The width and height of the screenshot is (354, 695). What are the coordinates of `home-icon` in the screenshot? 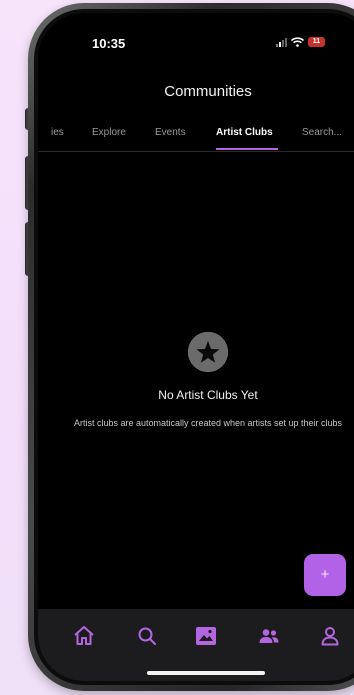 It's located at (84, 635).